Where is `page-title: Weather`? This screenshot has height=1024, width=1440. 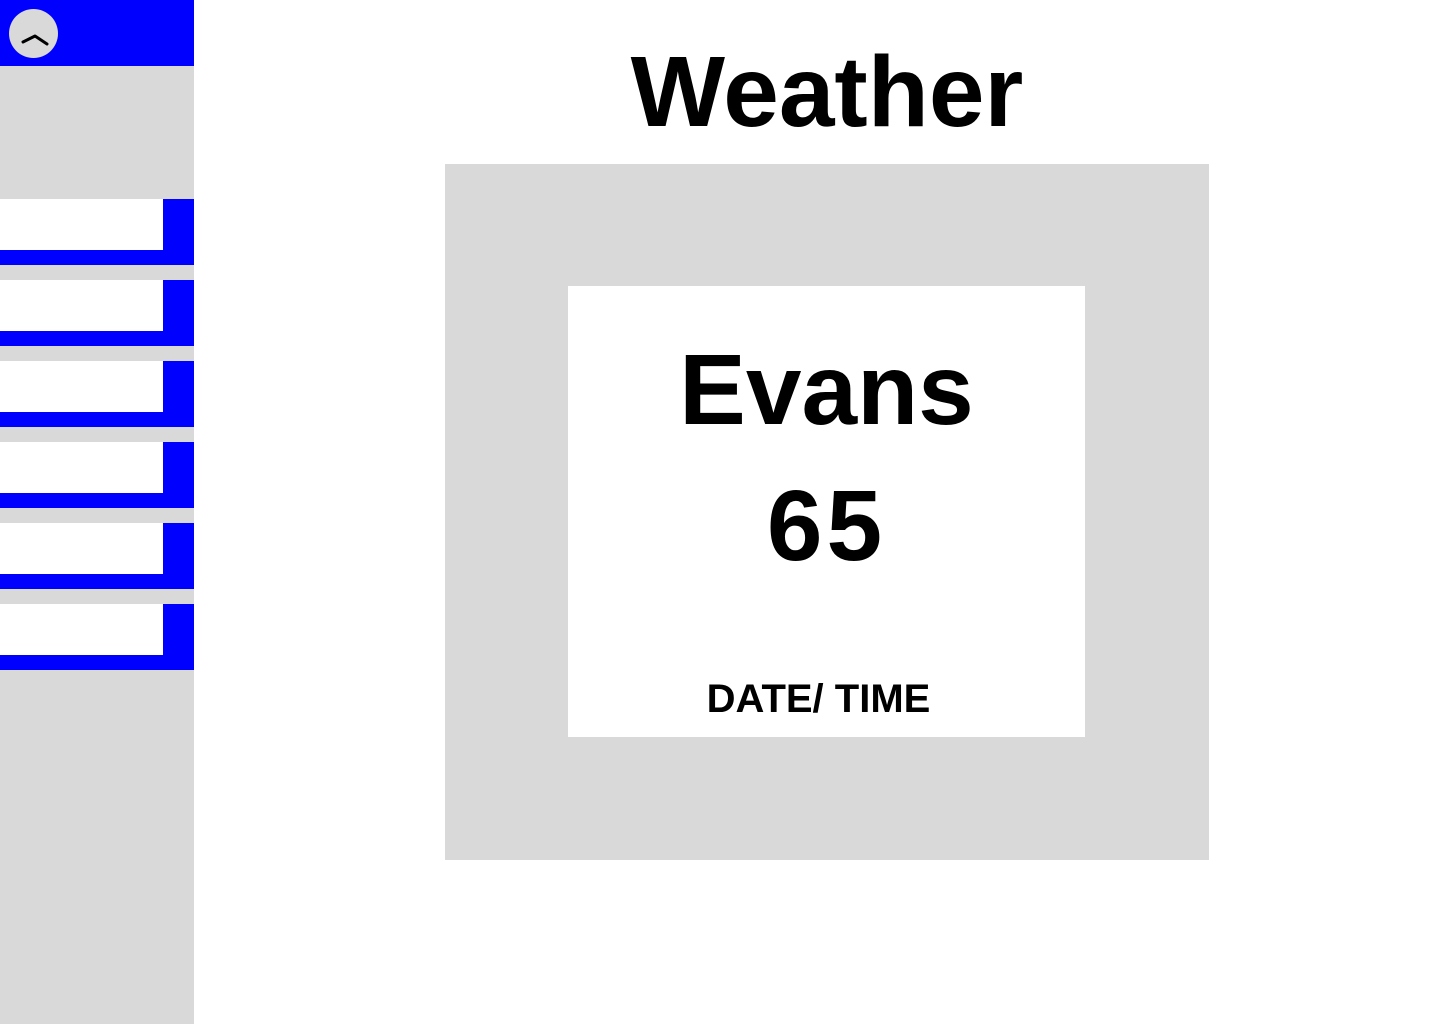 page-title: Weather is located at coordinates (827, 92).